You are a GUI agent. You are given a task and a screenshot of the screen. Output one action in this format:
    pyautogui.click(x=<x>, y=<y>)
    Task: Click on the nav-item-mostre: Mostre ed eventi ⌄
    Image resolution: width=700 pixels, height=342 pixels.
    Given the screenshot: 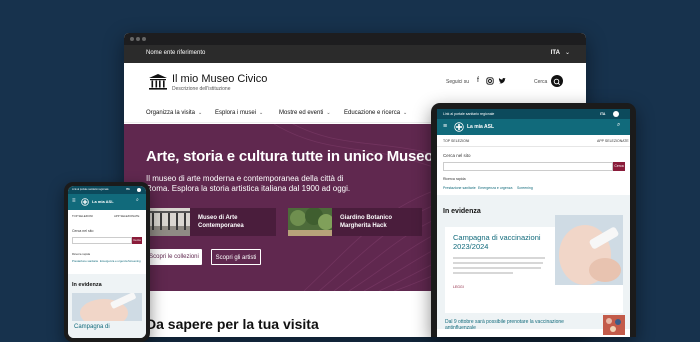 What is the action you would take?
    pyautogui.click(x=305, y=113)
    